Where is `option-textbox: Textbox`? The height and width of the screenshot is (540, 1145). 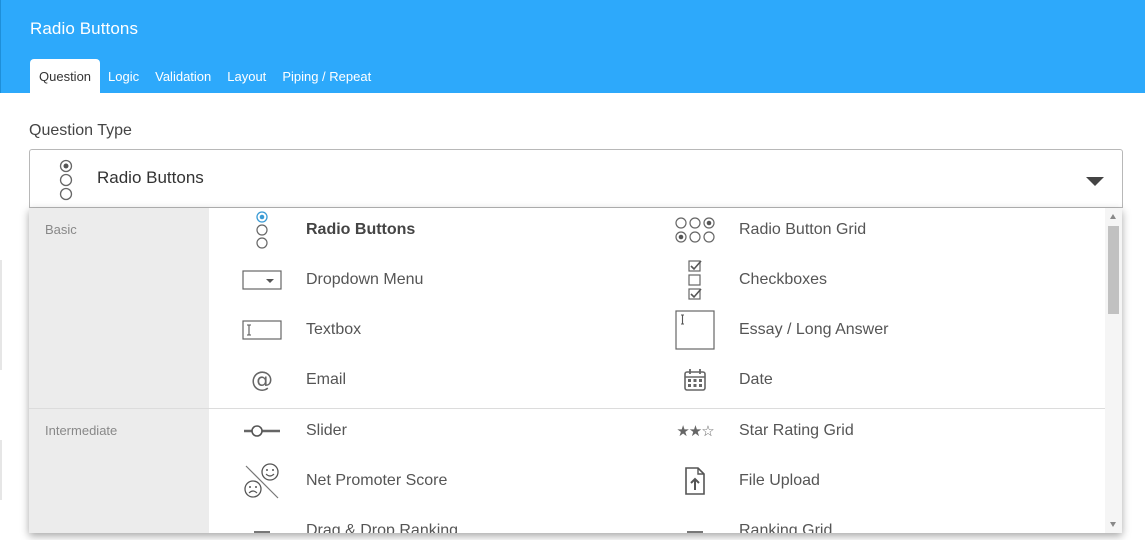 option-textbox: Textbox is located at coordinates (300, 330).